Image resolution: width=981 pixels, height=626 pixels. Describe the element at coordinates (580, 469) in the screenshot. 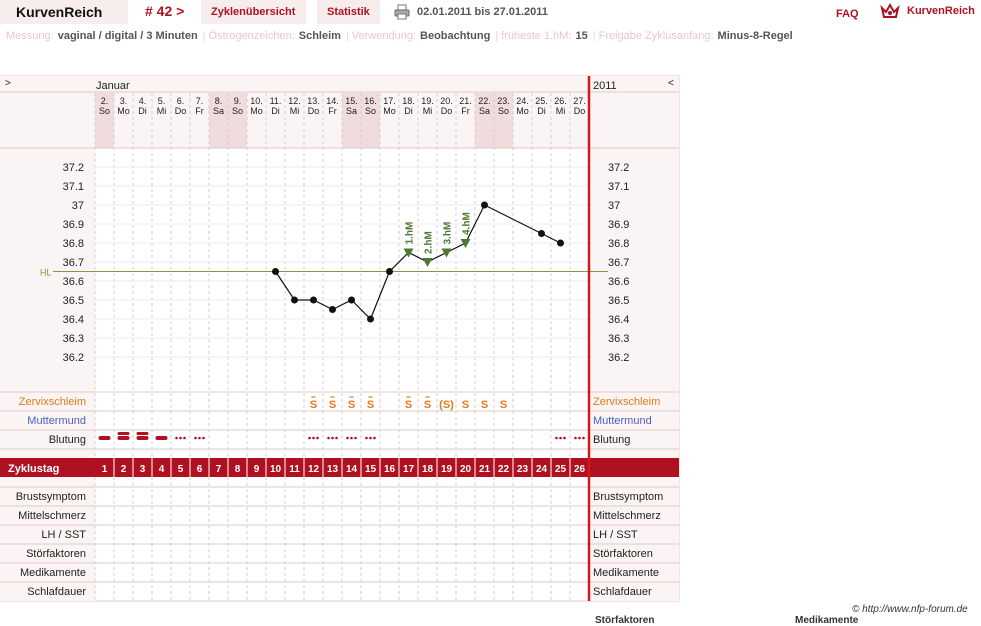

I see `cycle-day-number: 26` at that location.